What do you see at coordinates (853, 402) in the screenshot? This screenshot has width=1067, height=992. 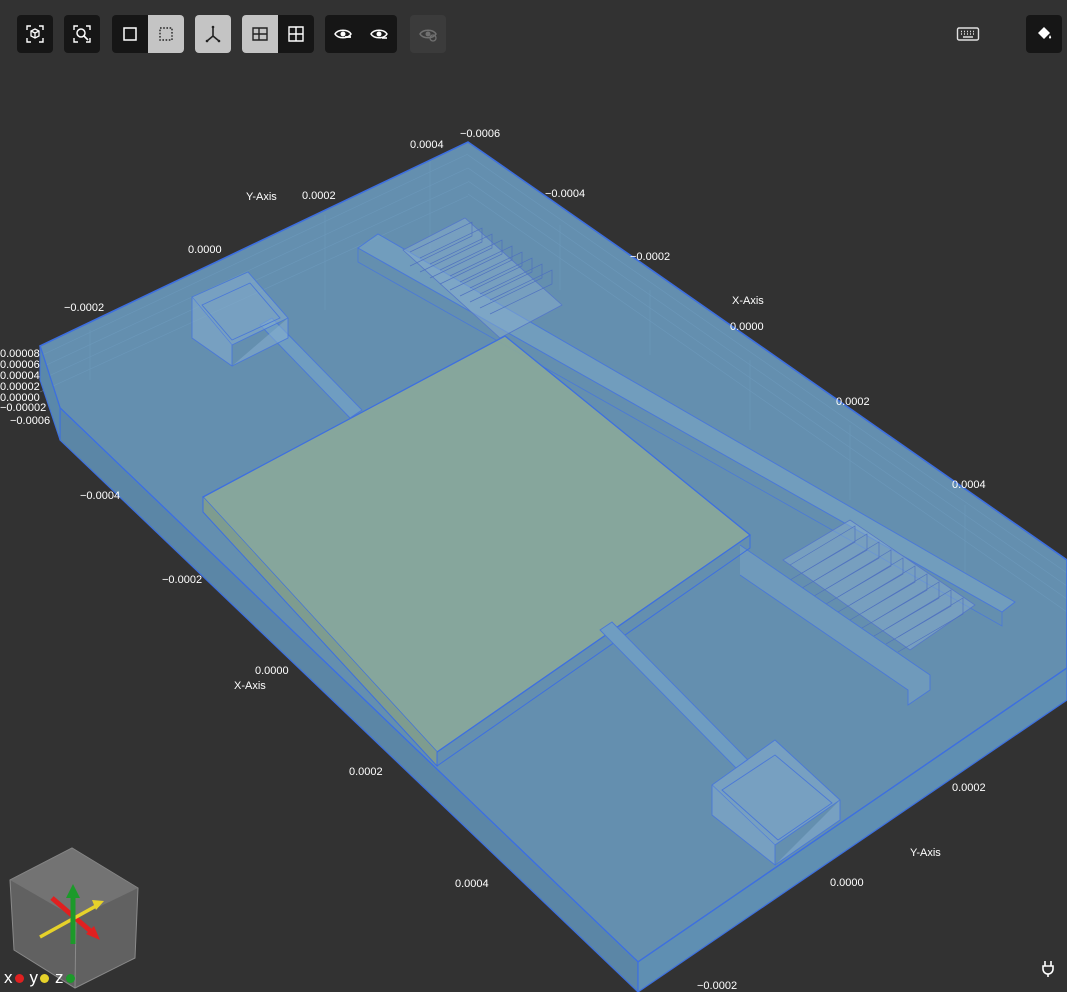 I see `top-x-tick-4: 0.0002` at bounding box center [853, 402].